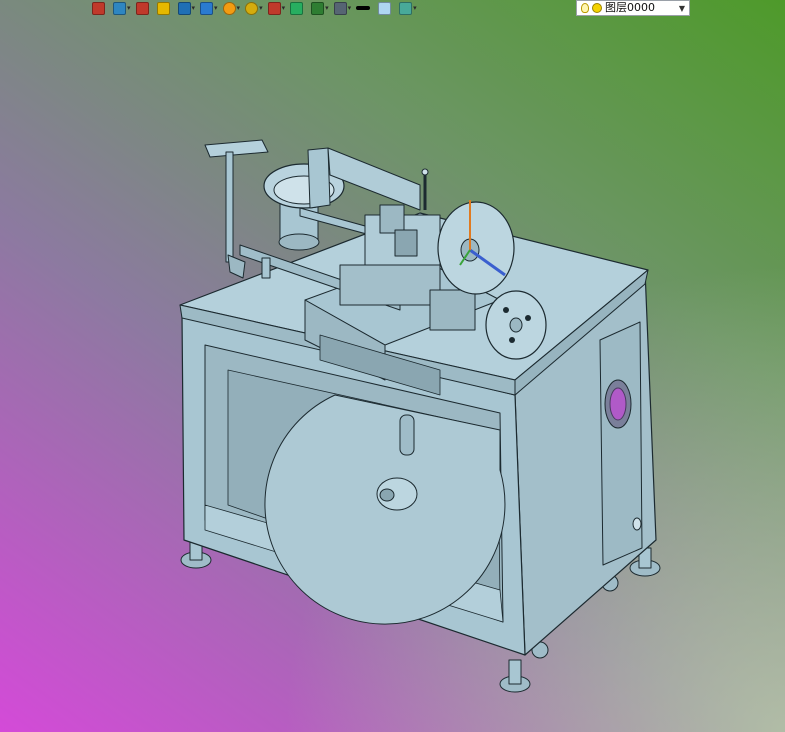 The height and width of the screenshot is (732, 785). What do you see at coordinates (597, 8) in the screenshot?
I see `layer-color-icon` at bounding box center [597, 8].